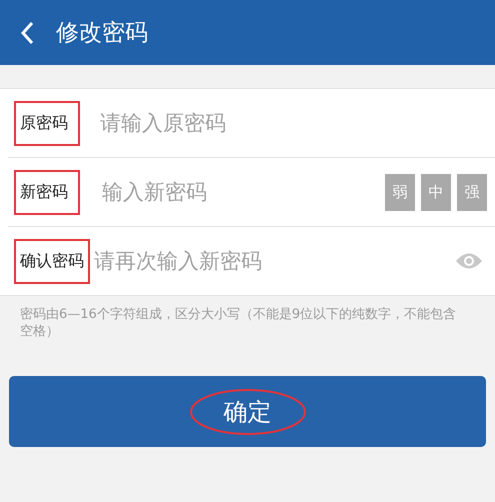 Image resolution: width=495 pixels, height=502 pixels. What do you see at coordinates (52, 261) in the screenshot?
I see `field-label: 确认密码` at bounding box center [52, 261].